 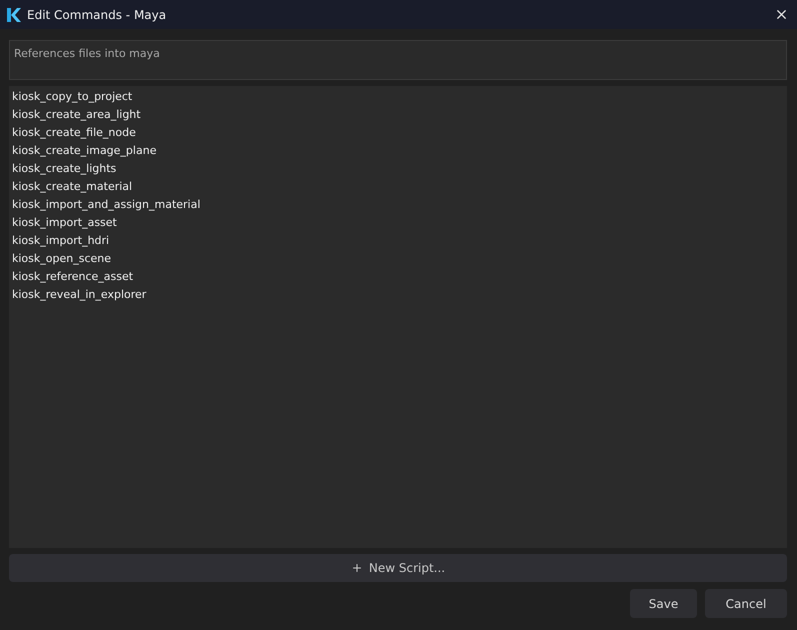 I want to click on command-item: kiosk_create_file_node, so click(x=74, y=133).